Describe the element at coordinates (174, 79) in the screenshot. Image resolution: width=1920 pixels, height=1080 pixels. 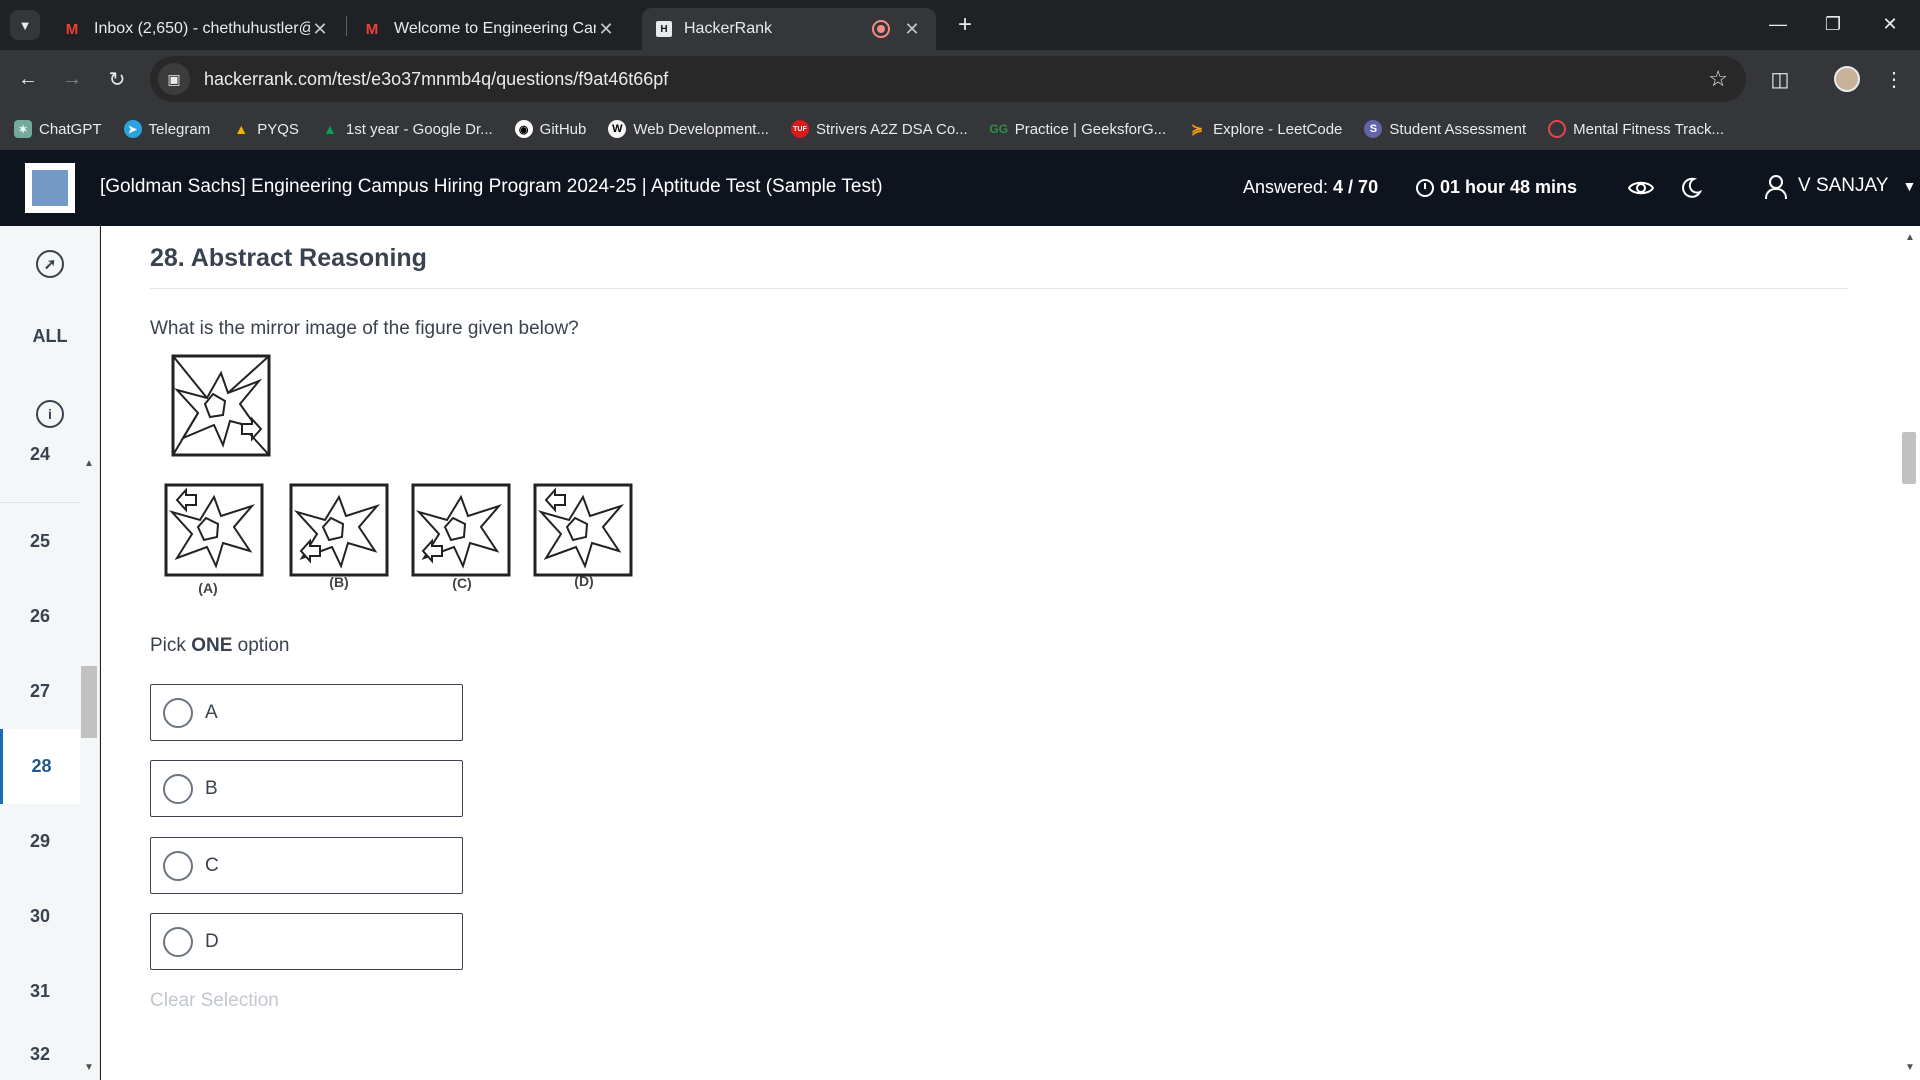
I see `site-info-icon: ▣` at that location.